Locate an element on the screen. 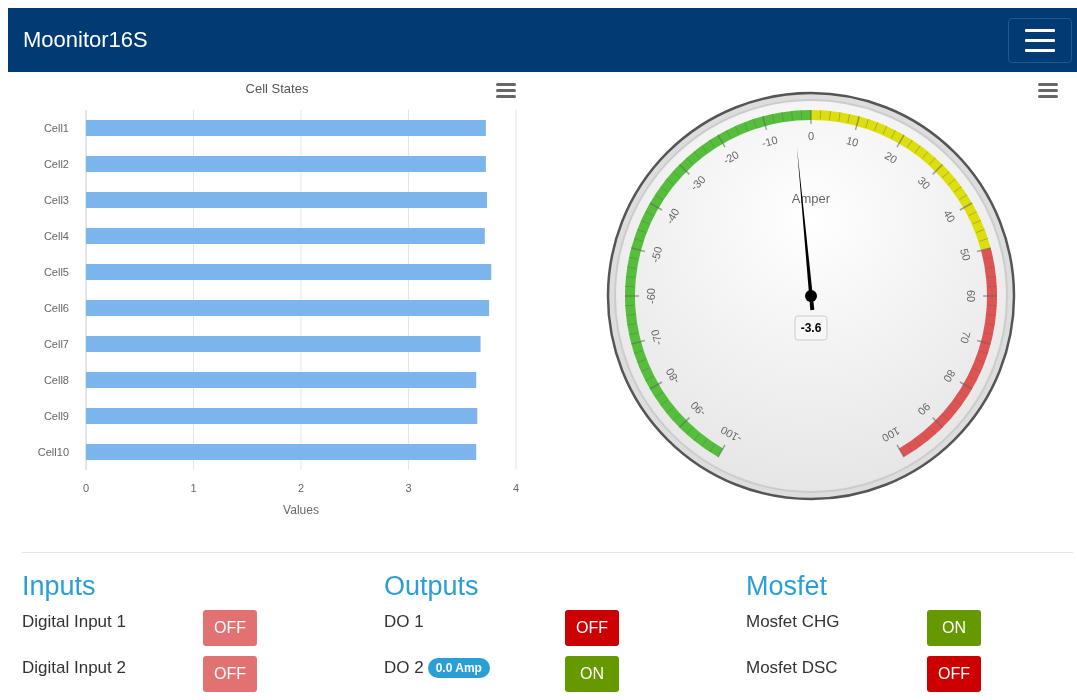 This screenshot has width=1077, height=700. scale-label: 100 is located at coordinates (891, 434).